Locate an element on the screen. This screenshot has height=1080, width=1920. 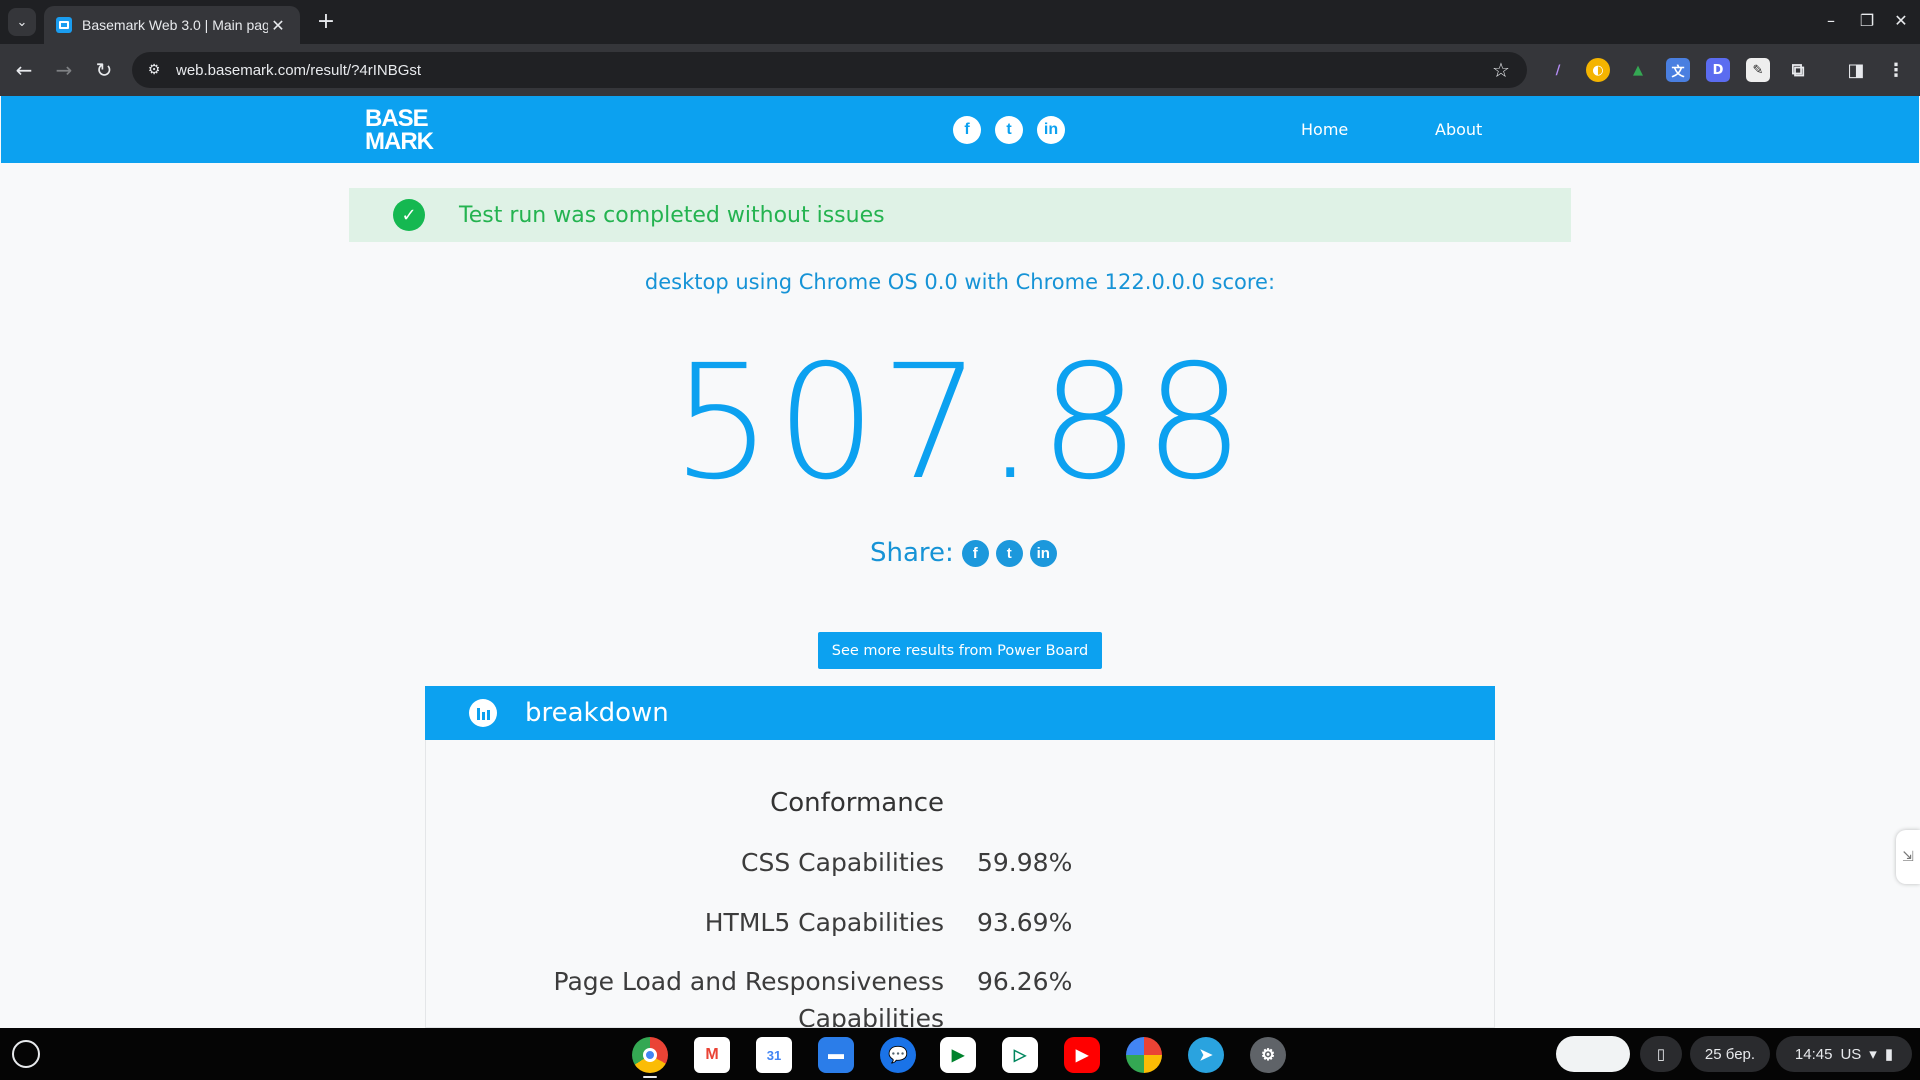
address-bar: ⚙ web.basemark.com/result/?4rINBGst ☆ is located at coordinates (829, 70).